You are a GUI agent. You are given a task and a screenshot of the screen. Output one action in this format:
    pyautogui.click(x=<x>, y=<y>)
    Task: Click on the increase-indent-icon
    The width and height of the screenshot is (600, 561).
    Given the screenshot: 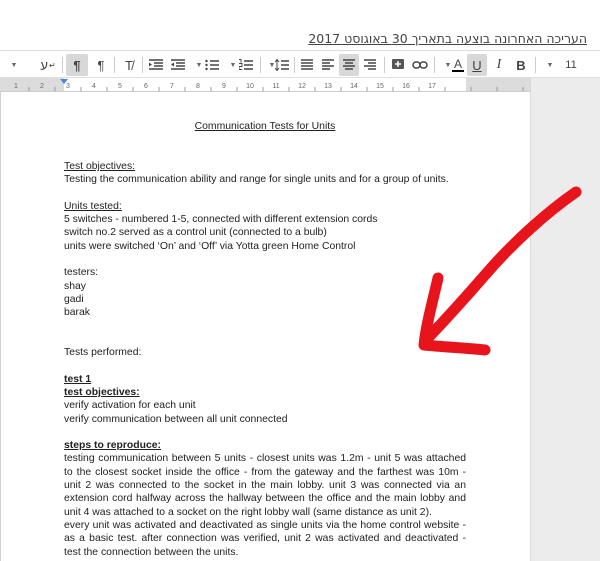 What is the action you would take?
    pyautogui.click(x=156, y=64)
    